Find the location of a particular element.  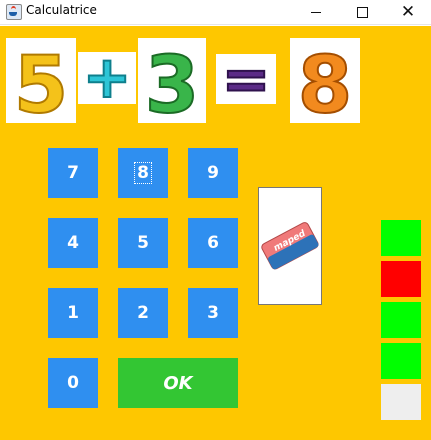

key-2: 2 is located at coordinates (143, 313).